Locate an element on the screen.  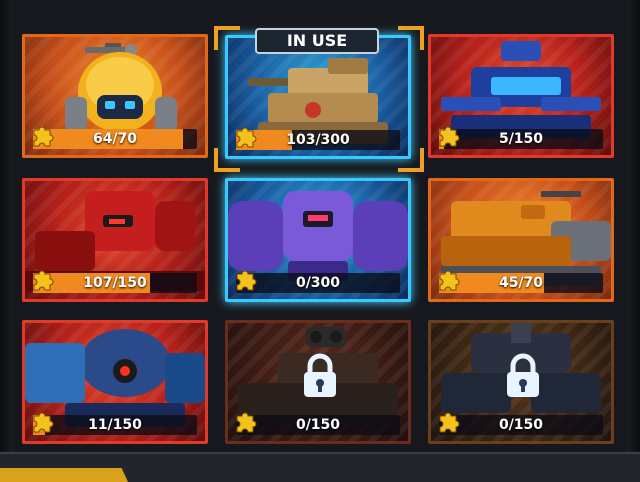
mech-card-purple-brute-mech: 0/300 is located at coordinates (318, 240).